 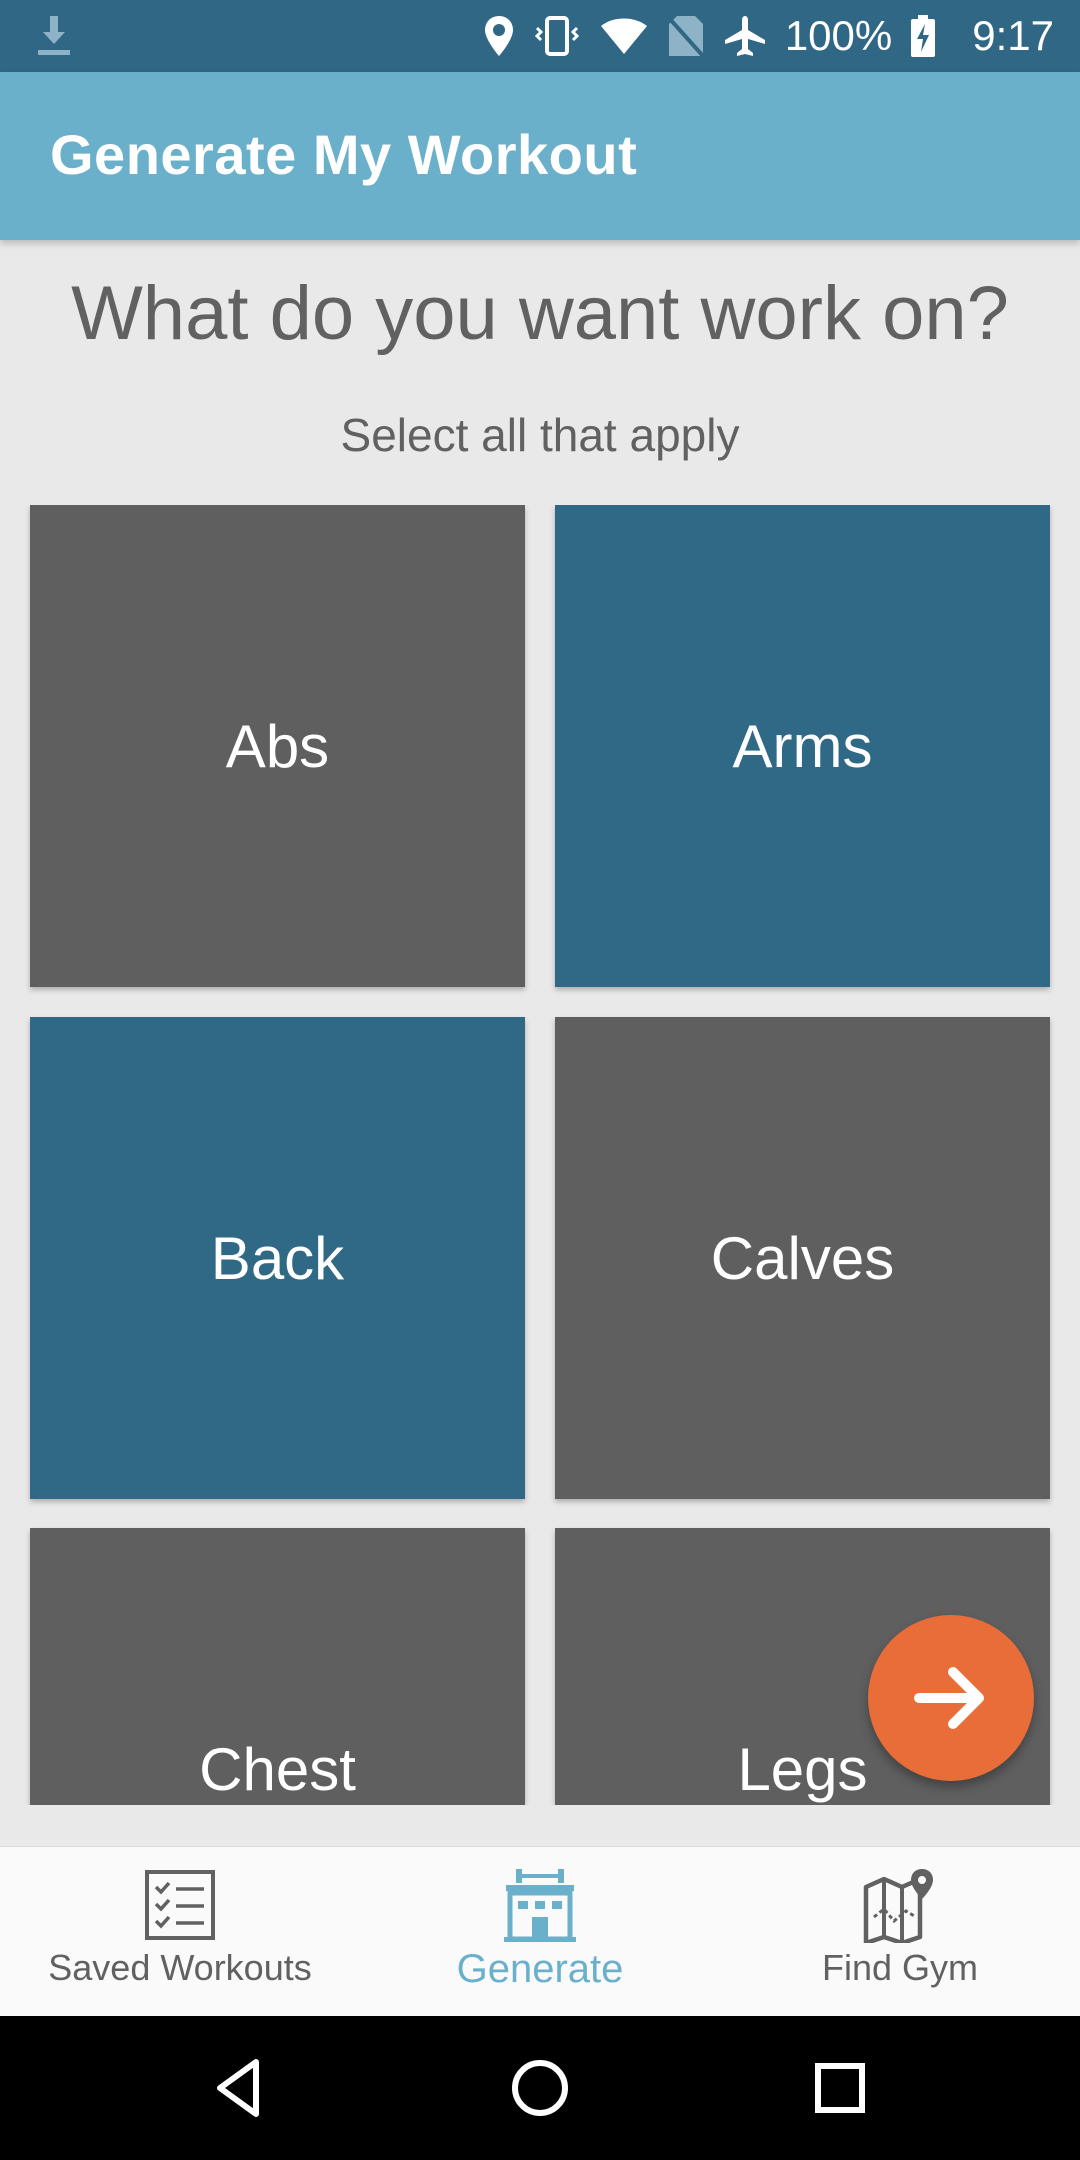 I want to click on tile-label: Abs, so click(x=277, y=746).